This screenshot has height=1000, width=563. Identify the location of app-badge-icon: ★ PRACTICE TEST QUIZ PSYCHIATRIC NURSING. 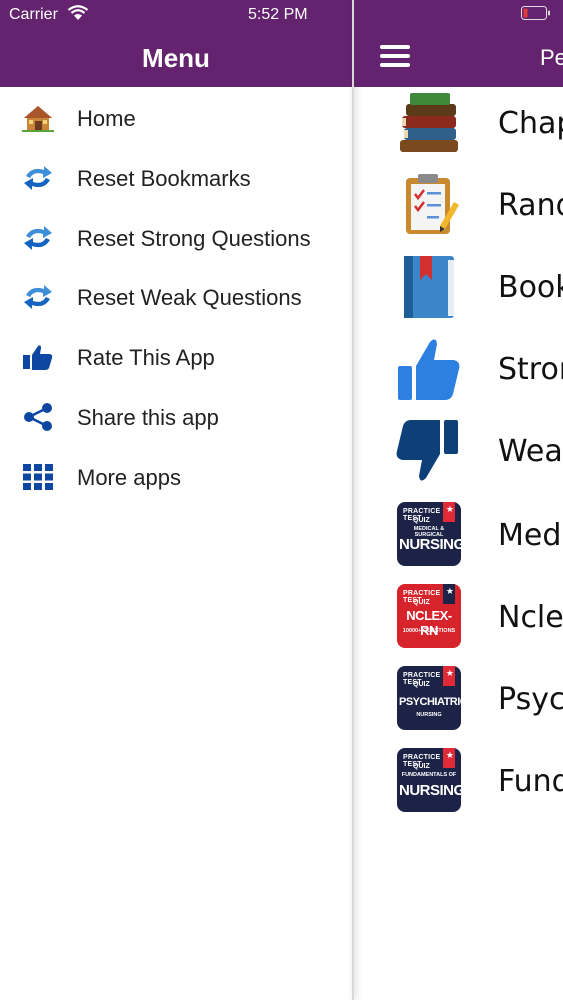
(429, 698).